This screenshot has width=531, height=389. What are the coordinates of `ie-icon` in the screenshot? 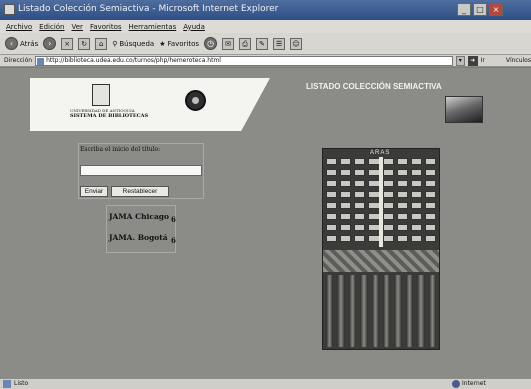 It's located at (9, 9).